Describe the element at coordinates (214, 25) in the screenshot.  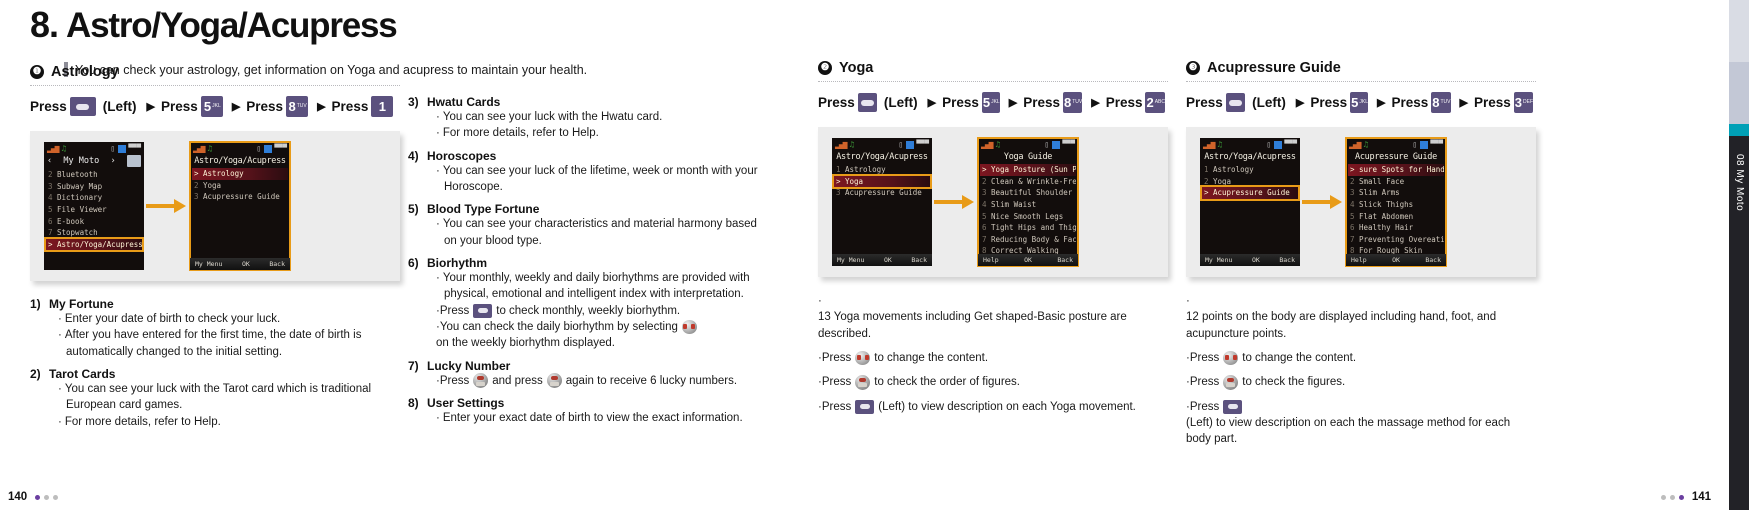
I see `page-title: 8. Astro/Yoga/Acupress` at that location.